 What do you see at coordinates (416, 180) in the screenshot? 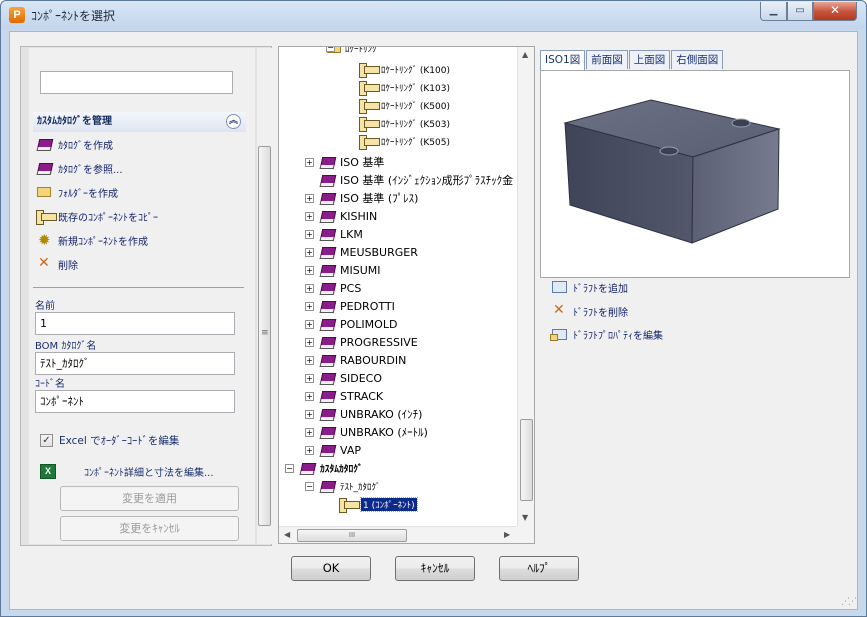
I see `tree-node-catalog: ISO 基準 (ｲﾝｼﾞｪｸｼｮﾝ成形ﾌﾟﾗｽﾁｯｸ金` at bounding box center [416, 180].